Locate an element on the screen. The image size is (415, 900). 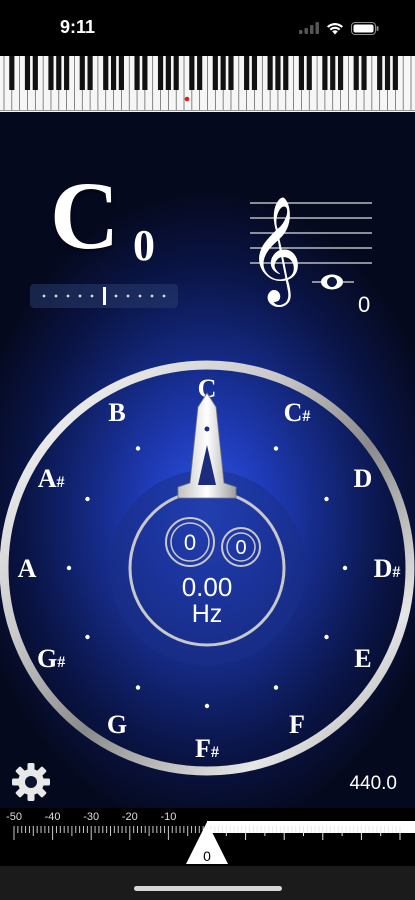
dial-note-g: G is located at coordinates (117, 724).